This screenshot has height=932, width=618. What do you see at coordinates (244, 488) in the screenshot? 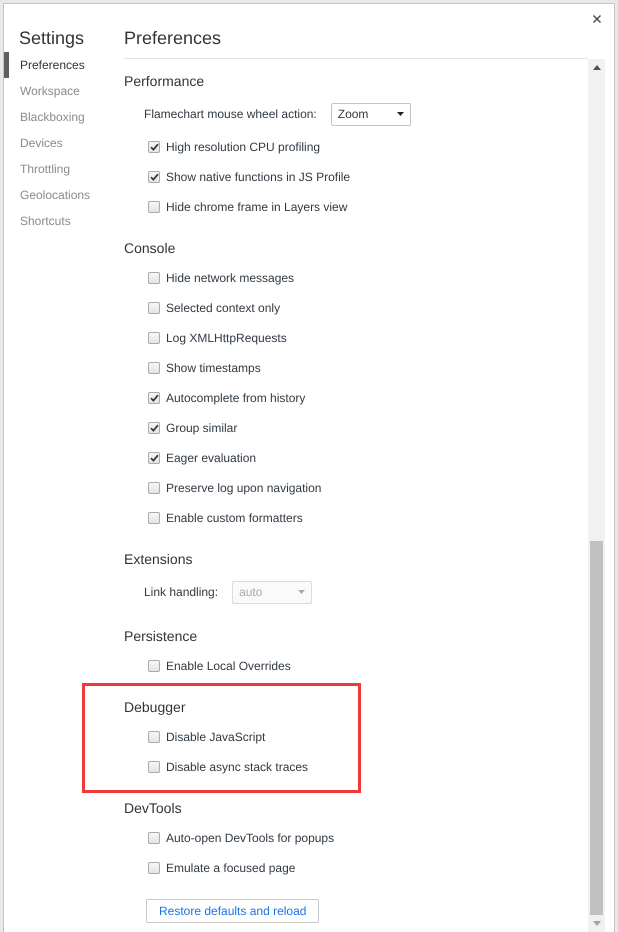
I see `checkbox-label: Preserve log upon navigation` at bounding box center [244, 488].